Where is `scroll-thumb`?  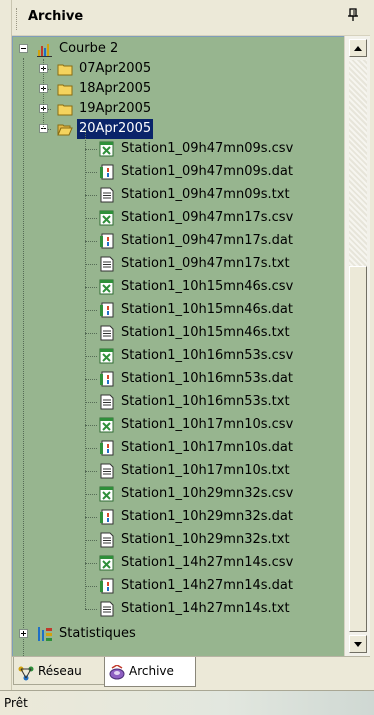 scroll-thumb is located at coordinates (358, 449).